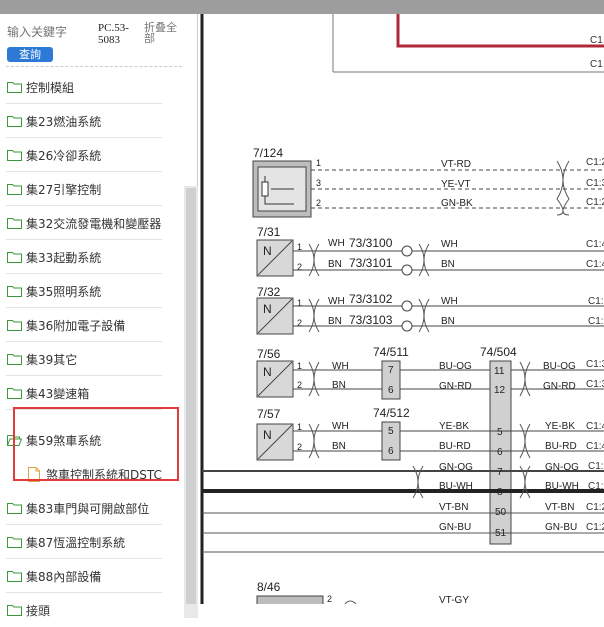 Image resolution: width=604 pixels, height=627 pixels. Describe the element at coordinates (269, 587) in the screenshot. I see `schematic-label: 8/46` at that location.